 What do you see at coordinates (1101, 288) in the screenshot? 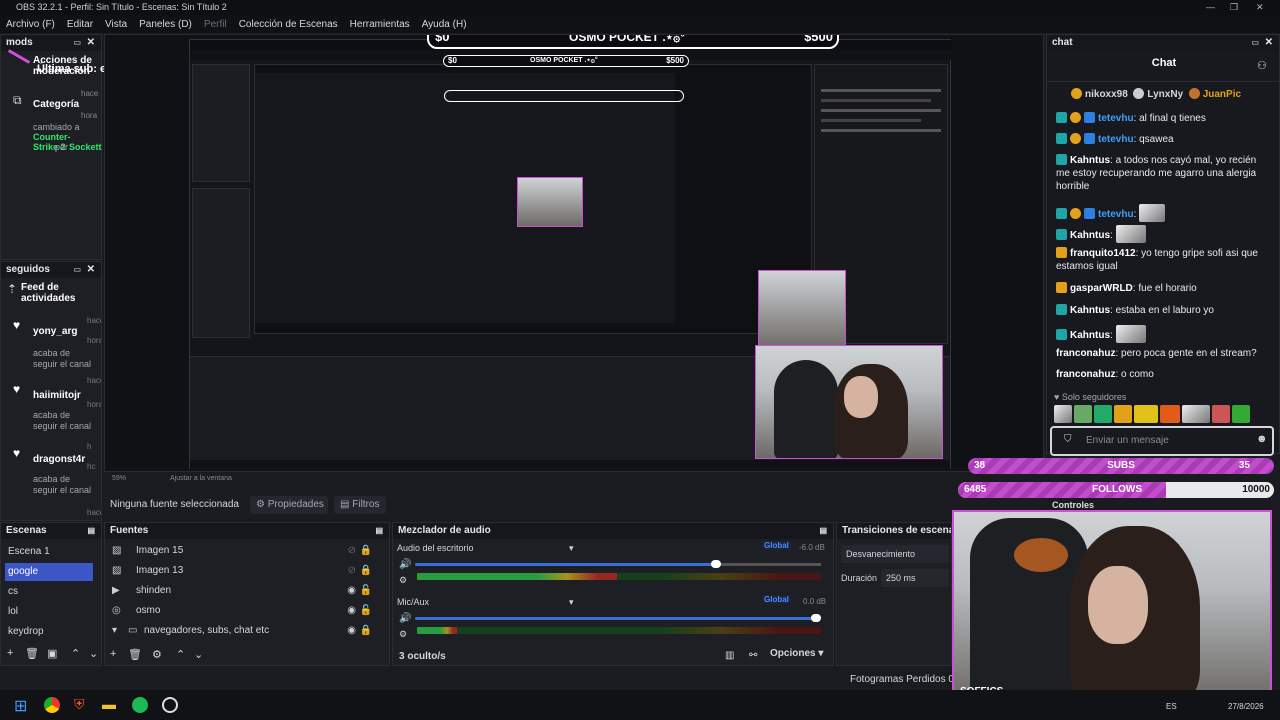
I see `chat-user: gasparWRLD` at bounding box center [1101, 288].